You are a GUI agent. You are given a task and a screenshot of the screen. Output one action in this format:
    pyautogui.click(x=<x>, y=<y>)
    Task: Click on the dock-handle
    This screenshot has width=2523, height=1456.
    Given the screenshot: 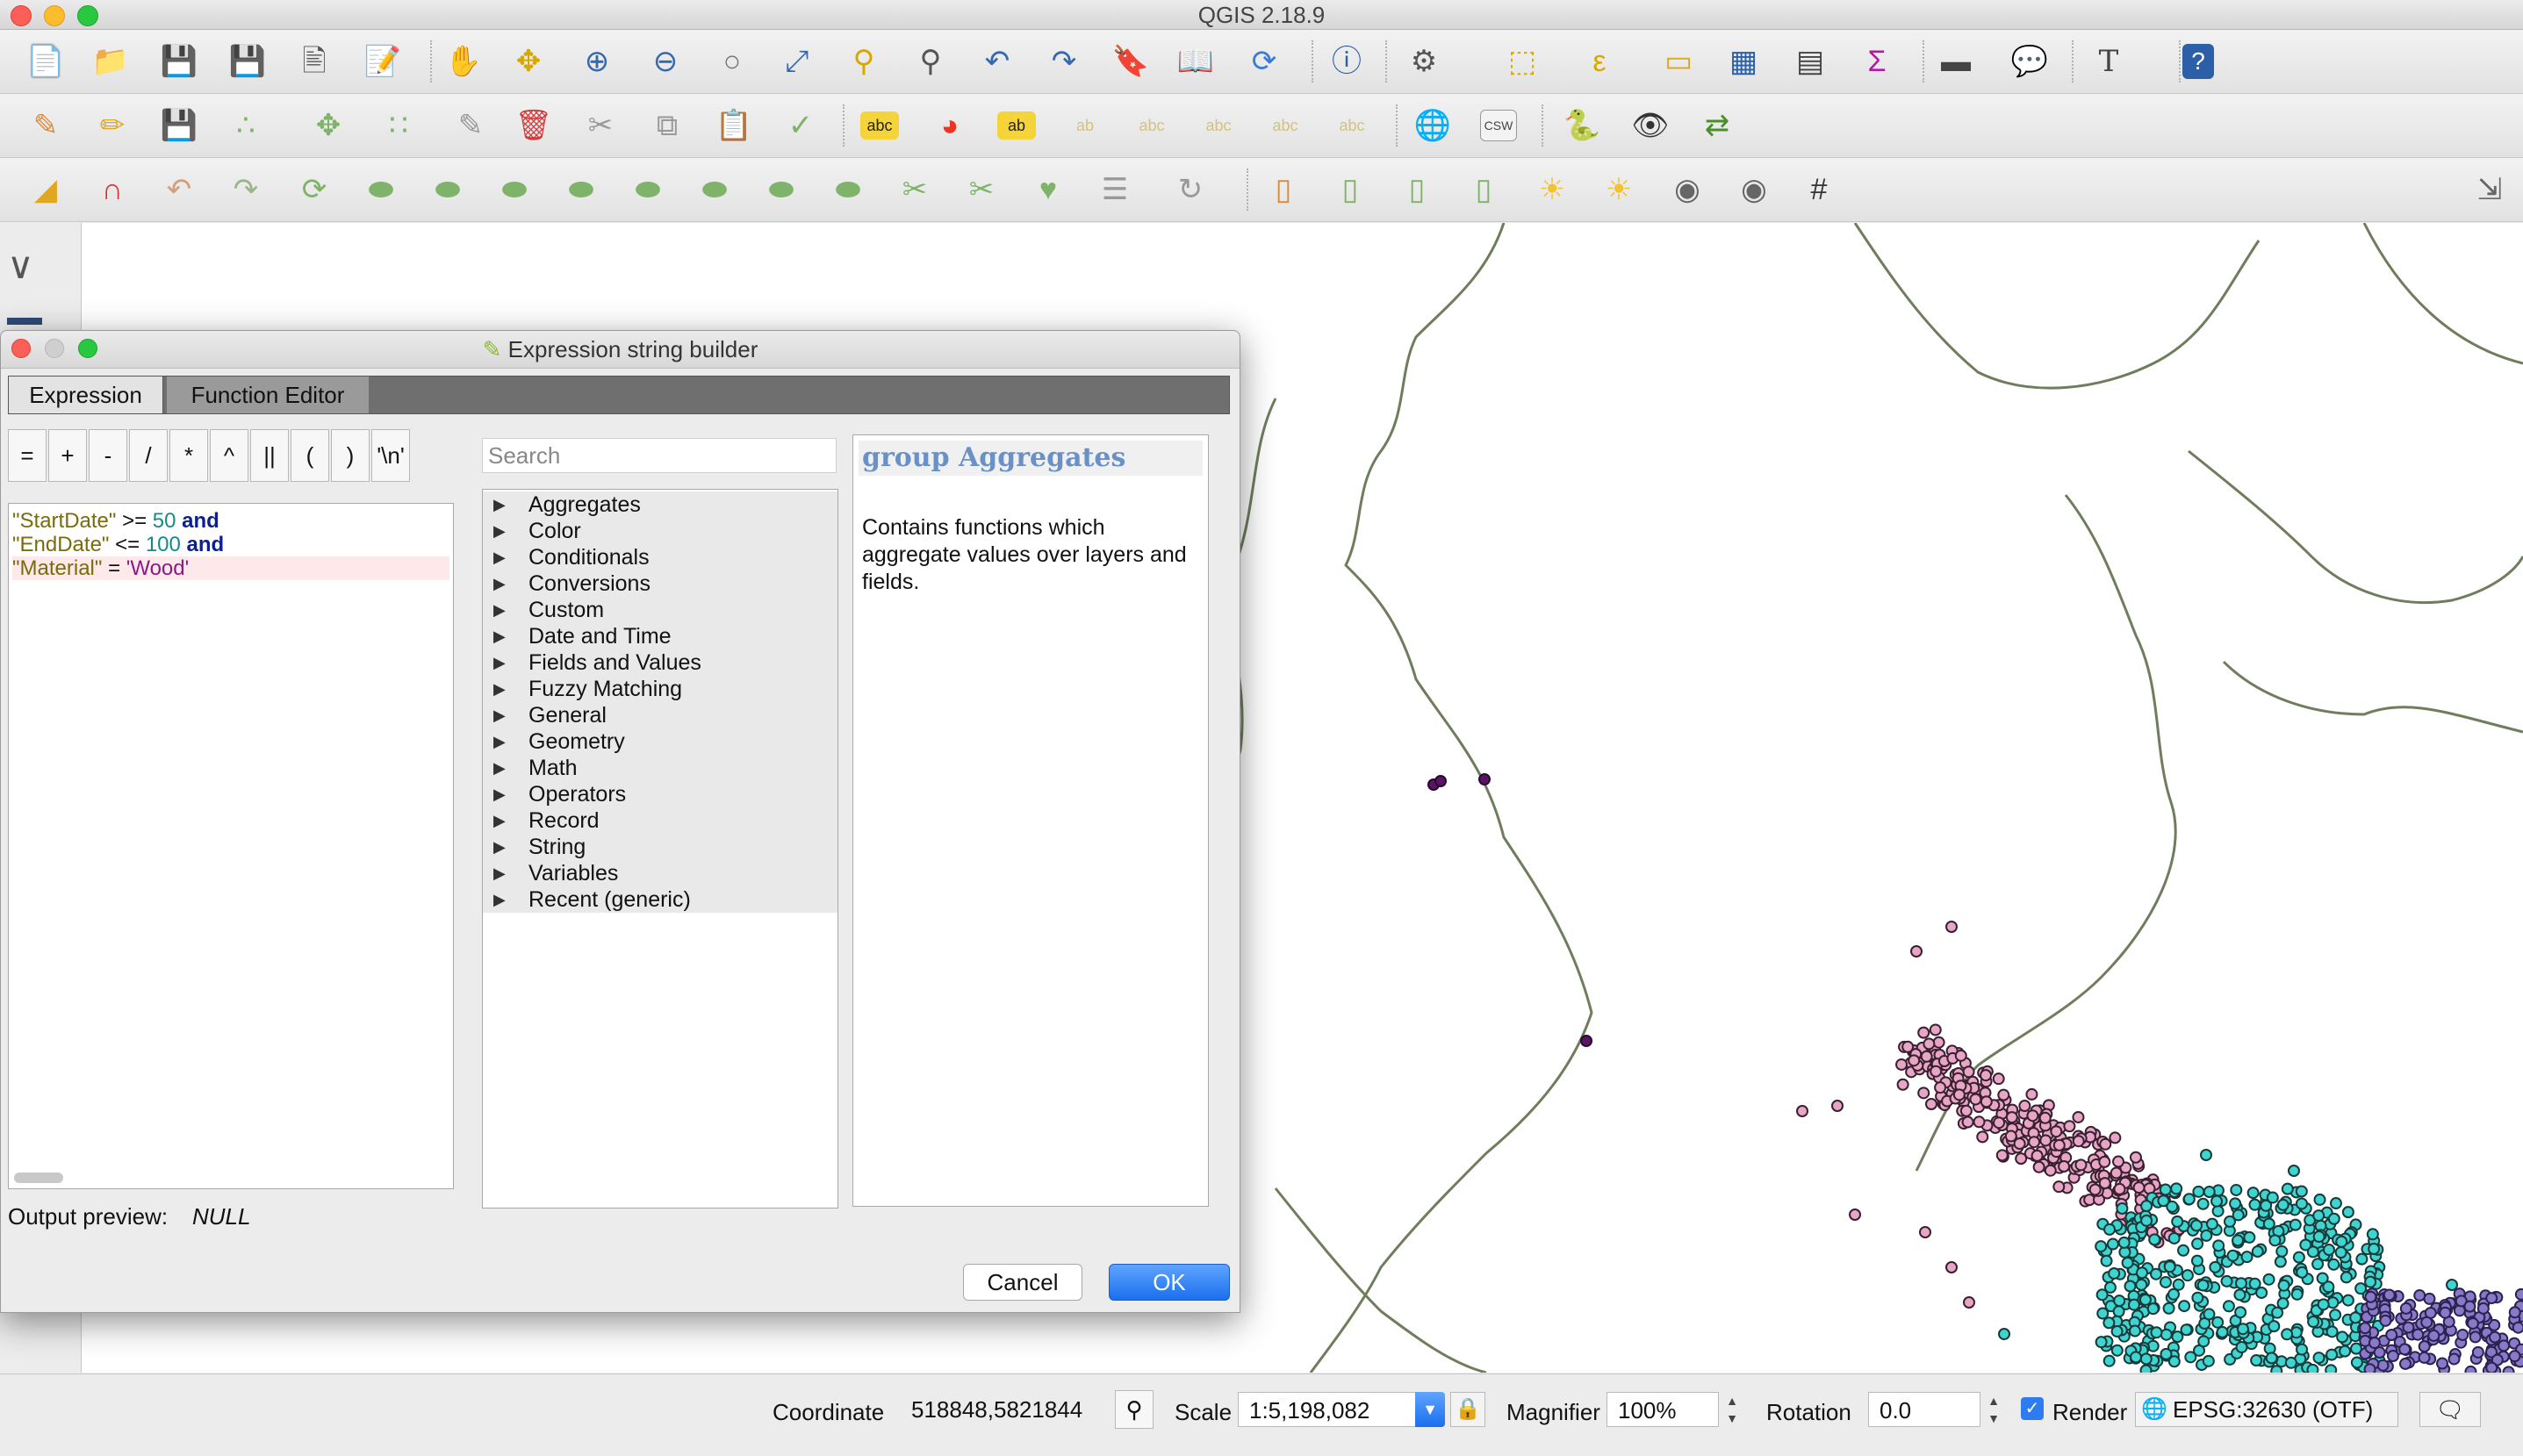 What is the action you would take?
    pyautogui.click(x=24, y=321)
    